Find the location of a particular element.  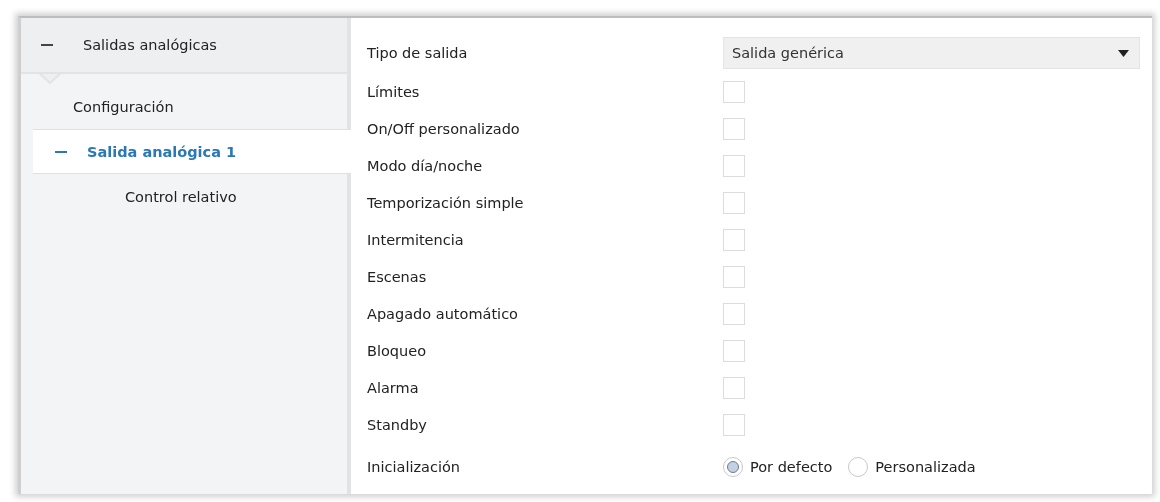

parameter-label: Standby is located at coordinates (397, 424).